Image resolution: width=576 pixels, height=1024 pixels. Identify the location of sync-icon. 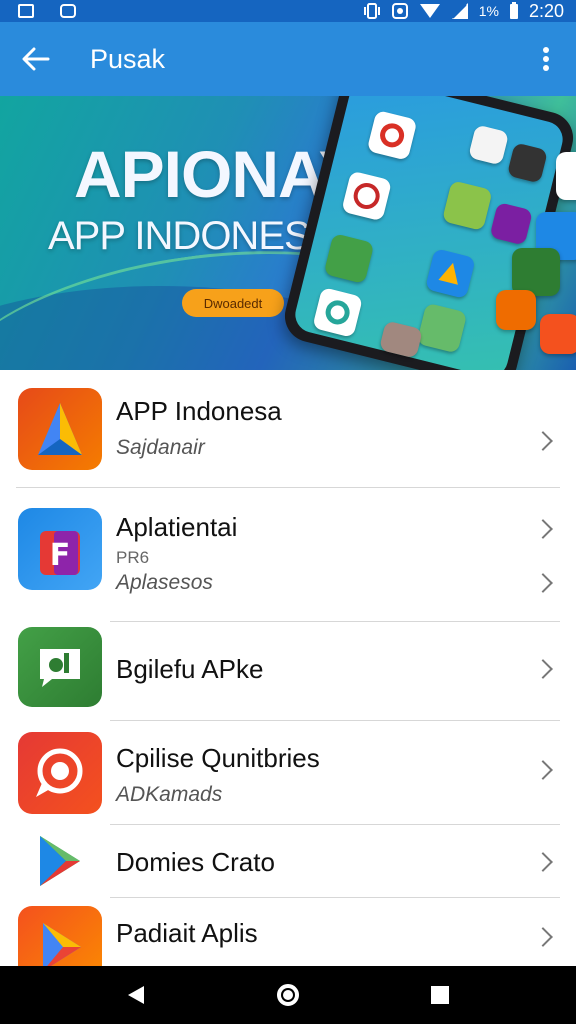
(399, 11).